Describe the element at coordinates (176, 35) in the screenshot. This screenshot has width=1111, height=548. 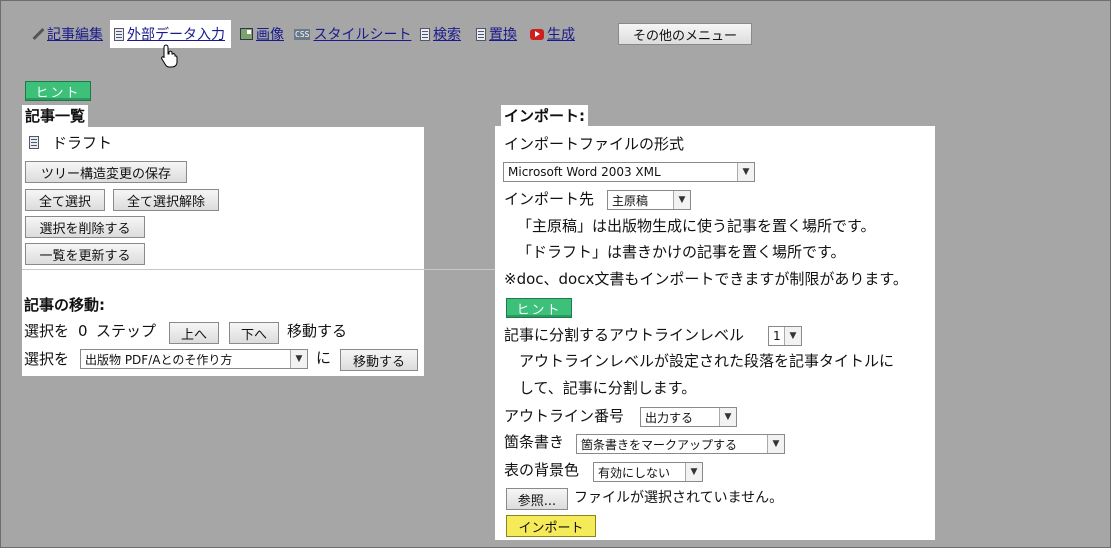
I see `menu-item-label: 外部データ入力` at that location.